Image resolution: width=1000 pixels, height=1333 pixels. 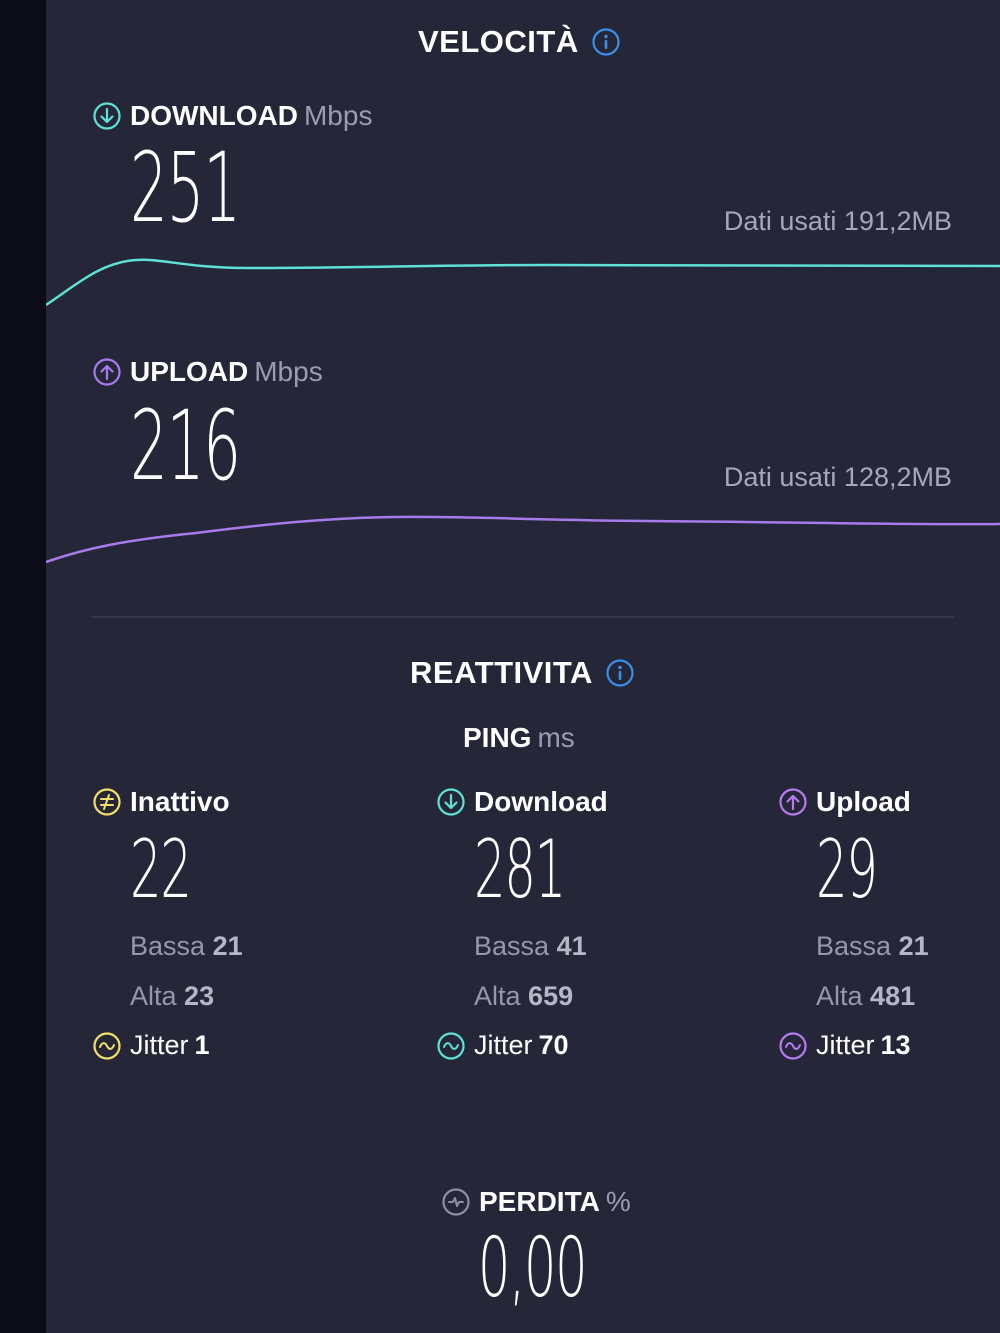 What do you see at coordinates (338, 115) in the screenshot?
I see `download-unit: Mbps` at bounding box center [338, 115].